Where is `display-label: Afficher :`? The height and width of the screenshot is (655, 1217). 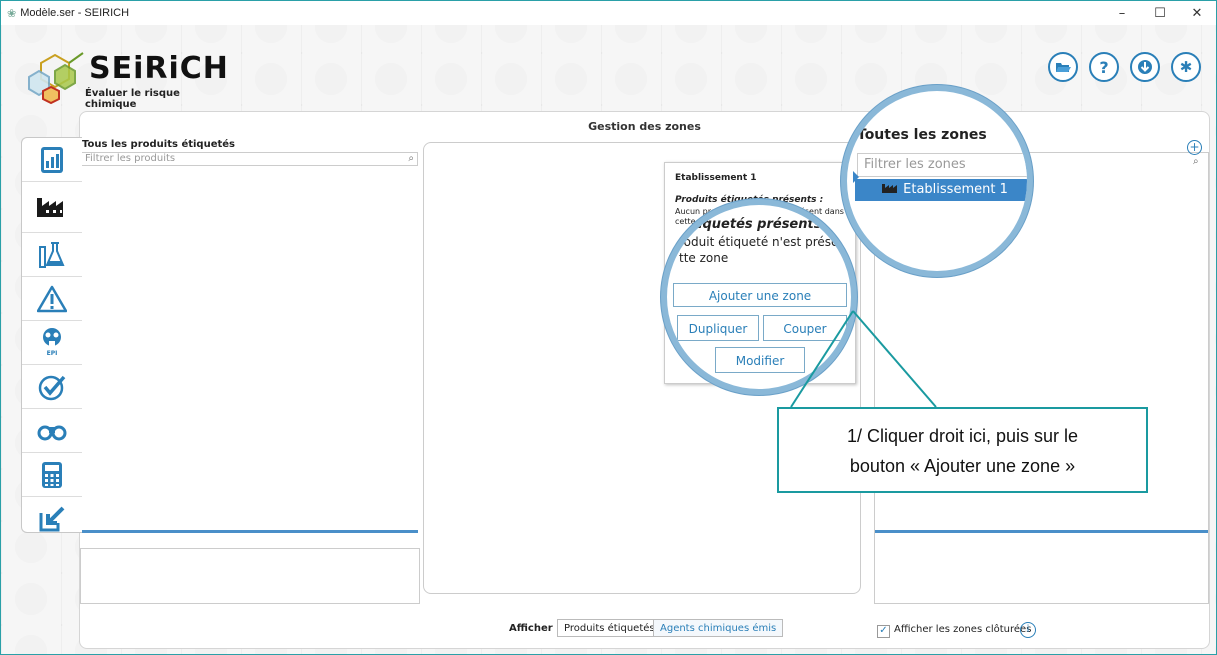
display-label: Afficher : is located at coordinates (535, 628).